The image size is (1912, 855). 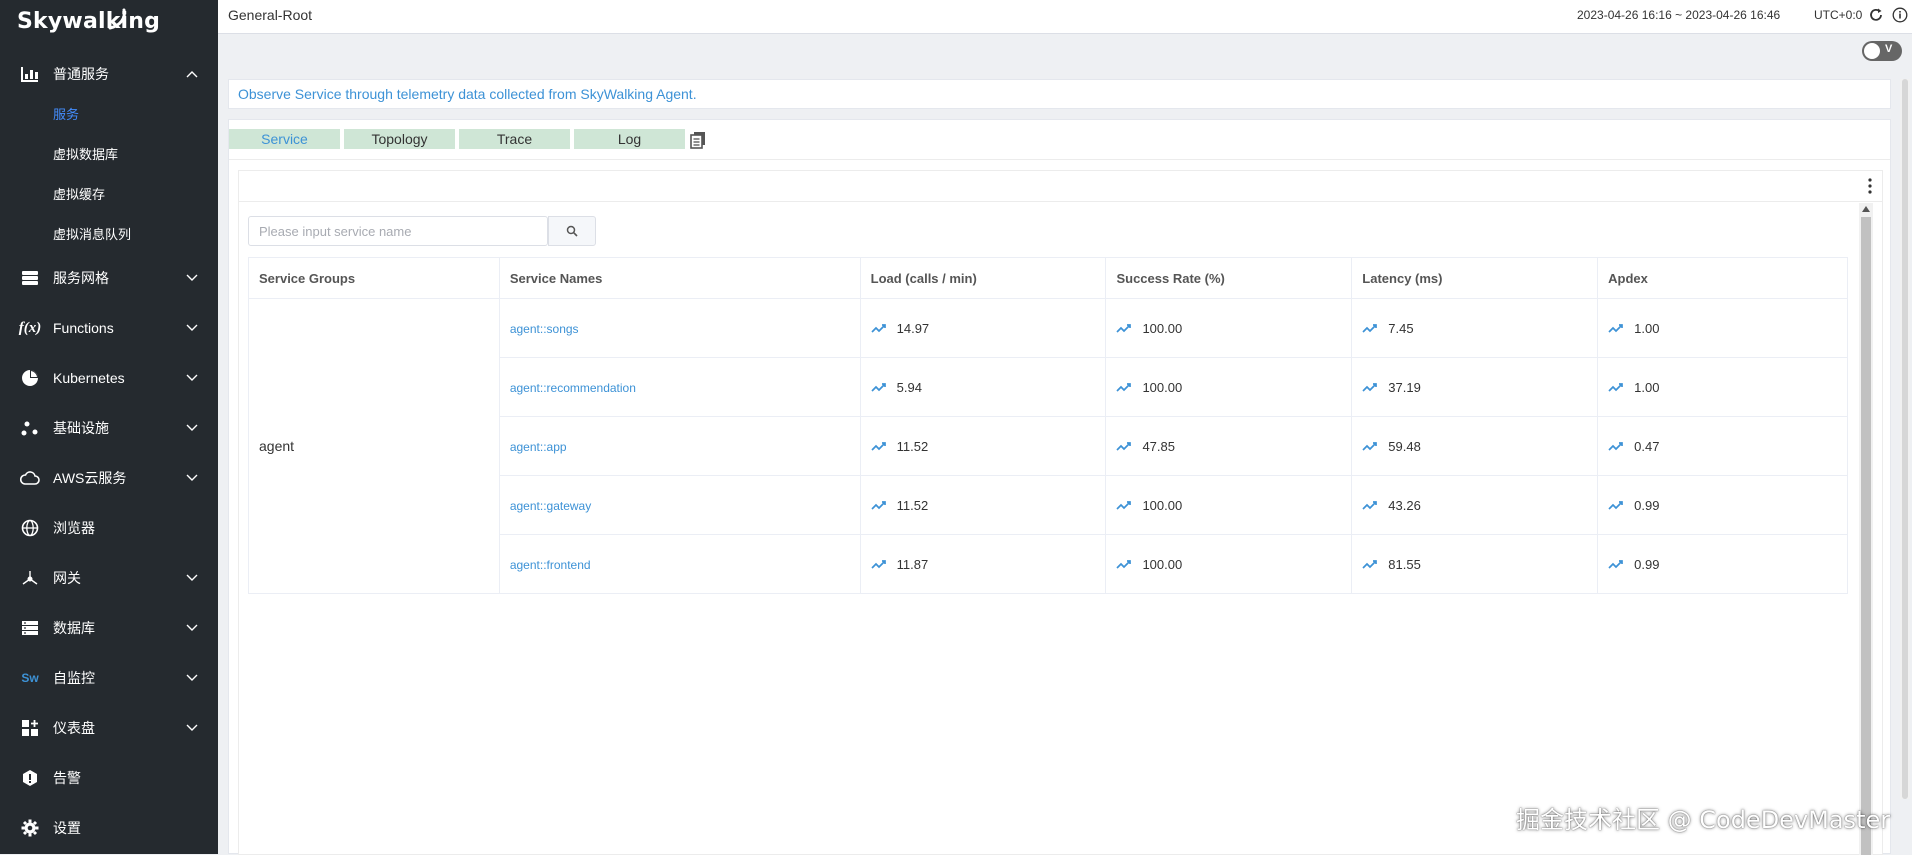 I want to click on sidebar-item-self-observability: Sw 自监控, so click(x=109, y=678).